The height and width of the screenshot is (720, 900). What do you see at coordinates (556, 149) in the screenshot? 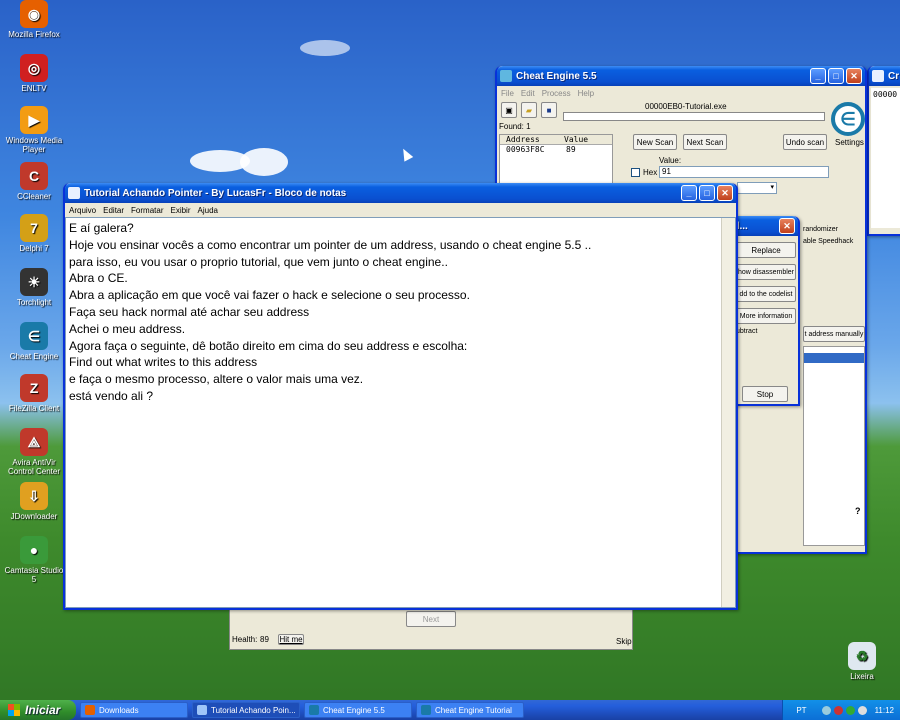
I see `table-row: 00963F8C 89` at bounding box center [556, 149].